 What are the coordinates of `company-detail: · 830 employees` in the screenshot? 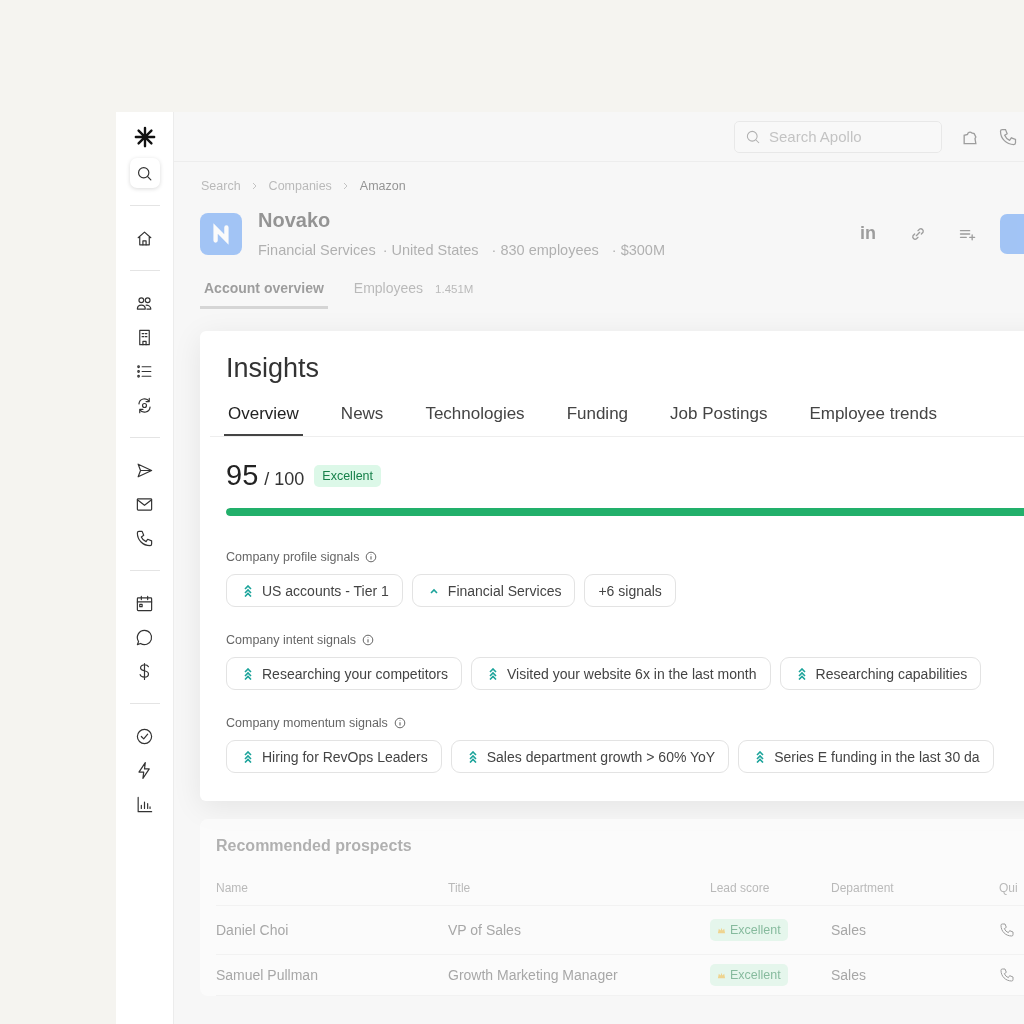 It's located at (545, 250).